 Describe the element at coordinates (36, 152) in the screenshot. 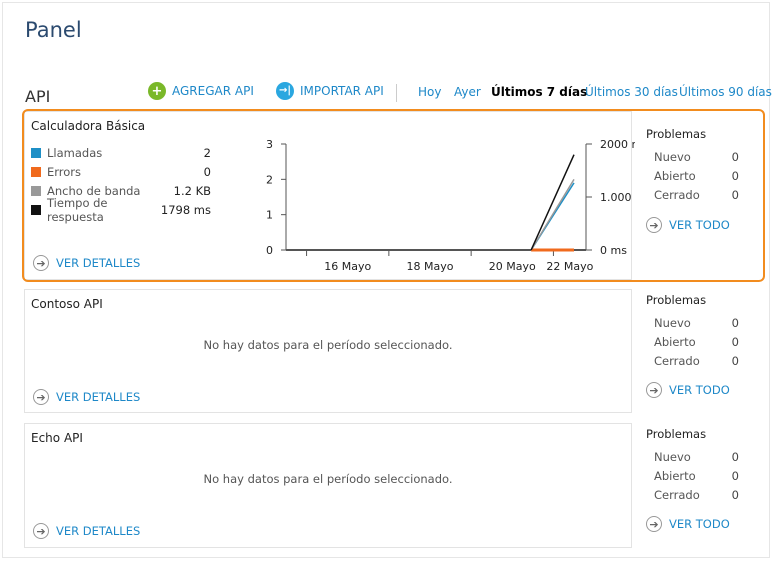

I see `calls-swatch` at that location.